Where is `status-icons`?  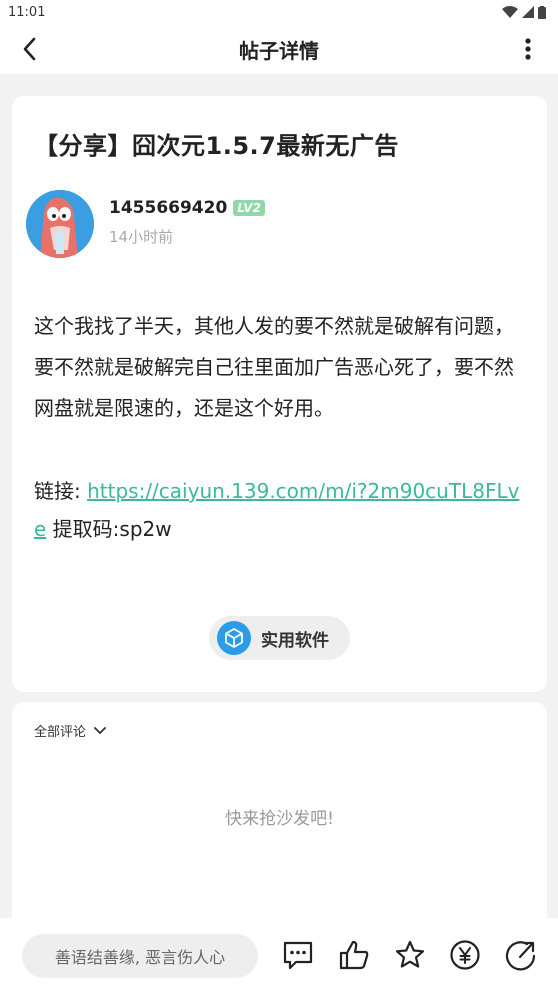
status-icons is located at coordinates (524, 12).